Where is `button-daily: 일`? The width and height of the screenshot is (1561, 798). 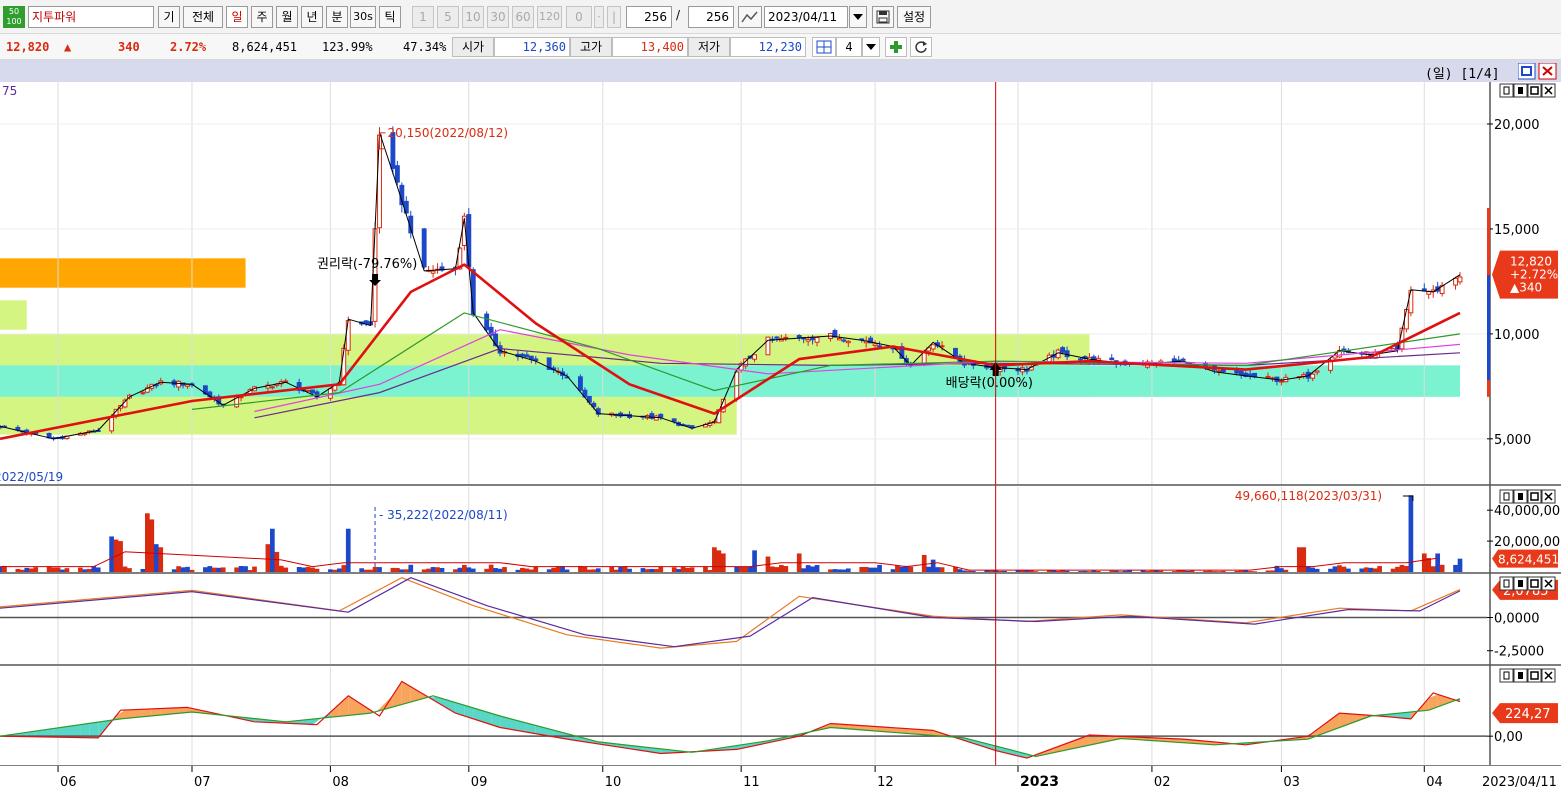
button-daily: 일 is located at coordinates (237, 17).